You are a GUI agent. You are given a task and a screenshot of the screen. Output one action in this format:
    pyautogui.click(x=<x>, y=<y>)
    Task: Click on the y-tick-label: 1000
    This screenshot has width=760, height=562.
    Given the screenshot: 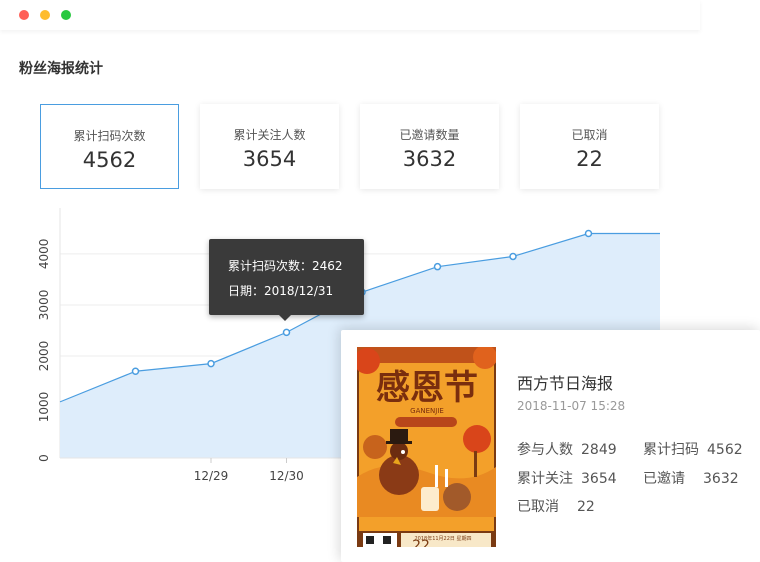 What is the action you would take?
    pyautogui.click(x=44, y=407)
    